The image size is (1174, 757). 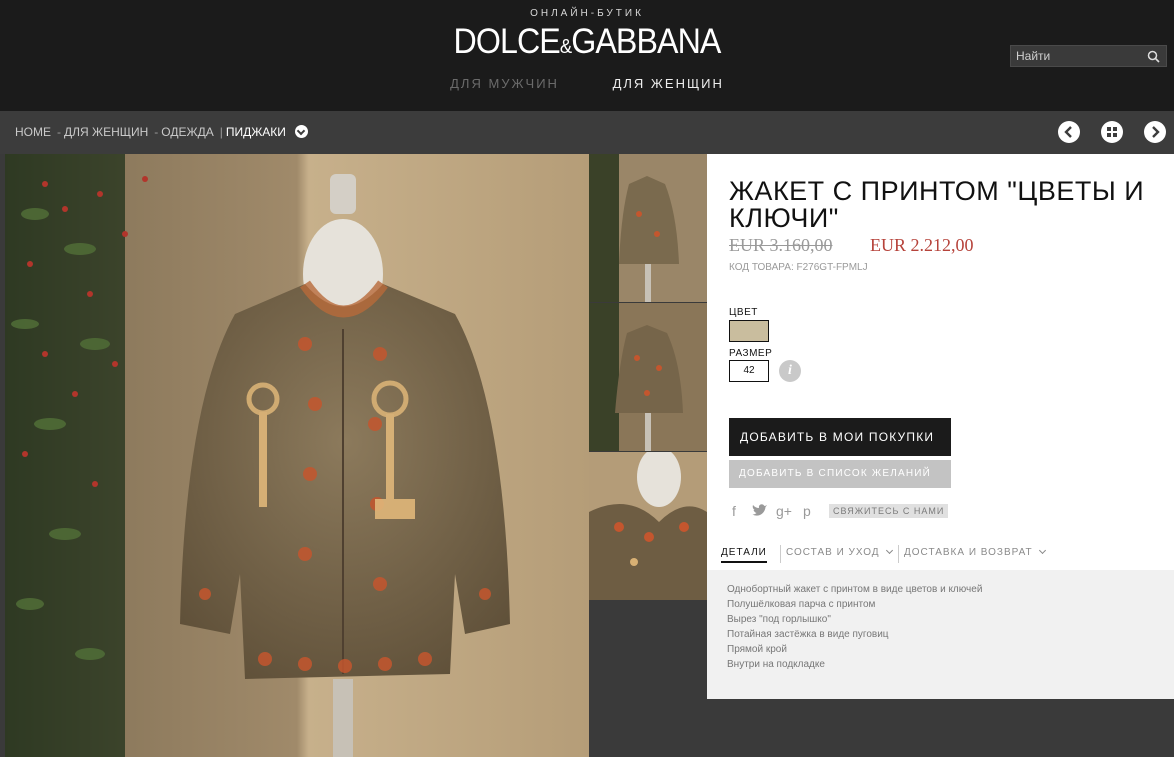 What do you see at coordinates (757, 649) in the screenshot?
I see `details-item: Прямой крой` at bounding box center [757, 649].